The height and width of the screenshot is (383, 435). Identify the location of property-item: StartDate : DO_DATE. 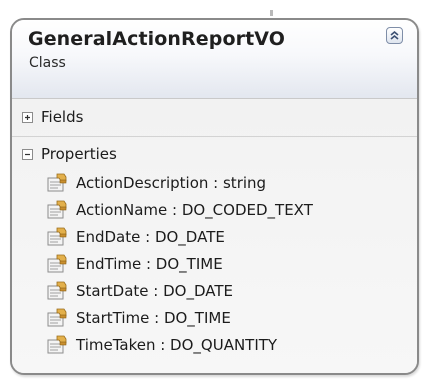
(179, 290).